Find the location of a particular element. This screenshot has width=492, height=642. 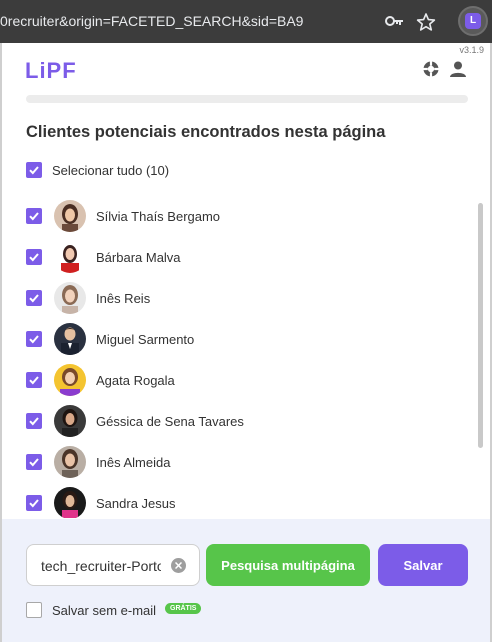

clear-icon is located at coordinates (178, 565).